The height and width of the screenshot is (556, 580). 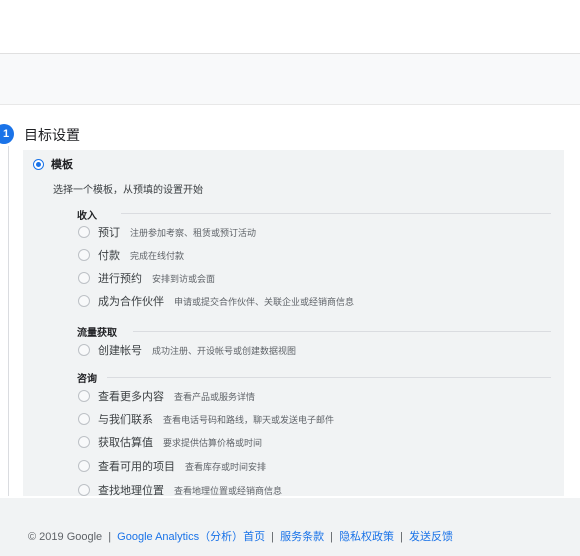 What do you see at coordinates (302, 537) in the screenshot?
I see `terms-link: 服务条款` at bounding box center [302, 537].